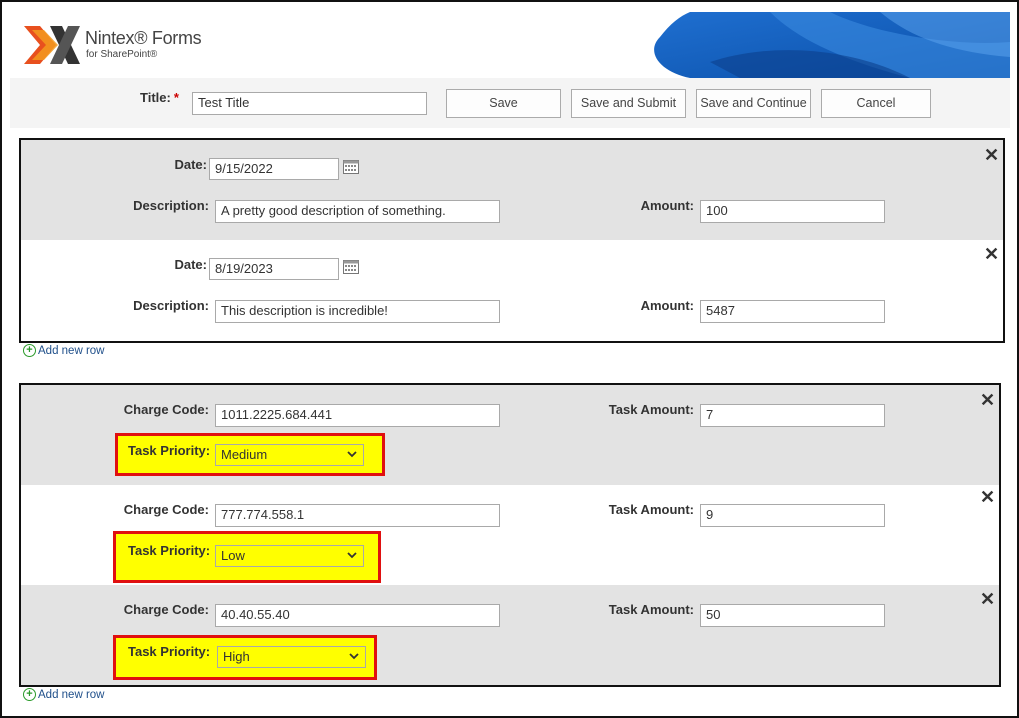  I want to click on charge-code-input: 40.40.55.40, so click(357, 615).